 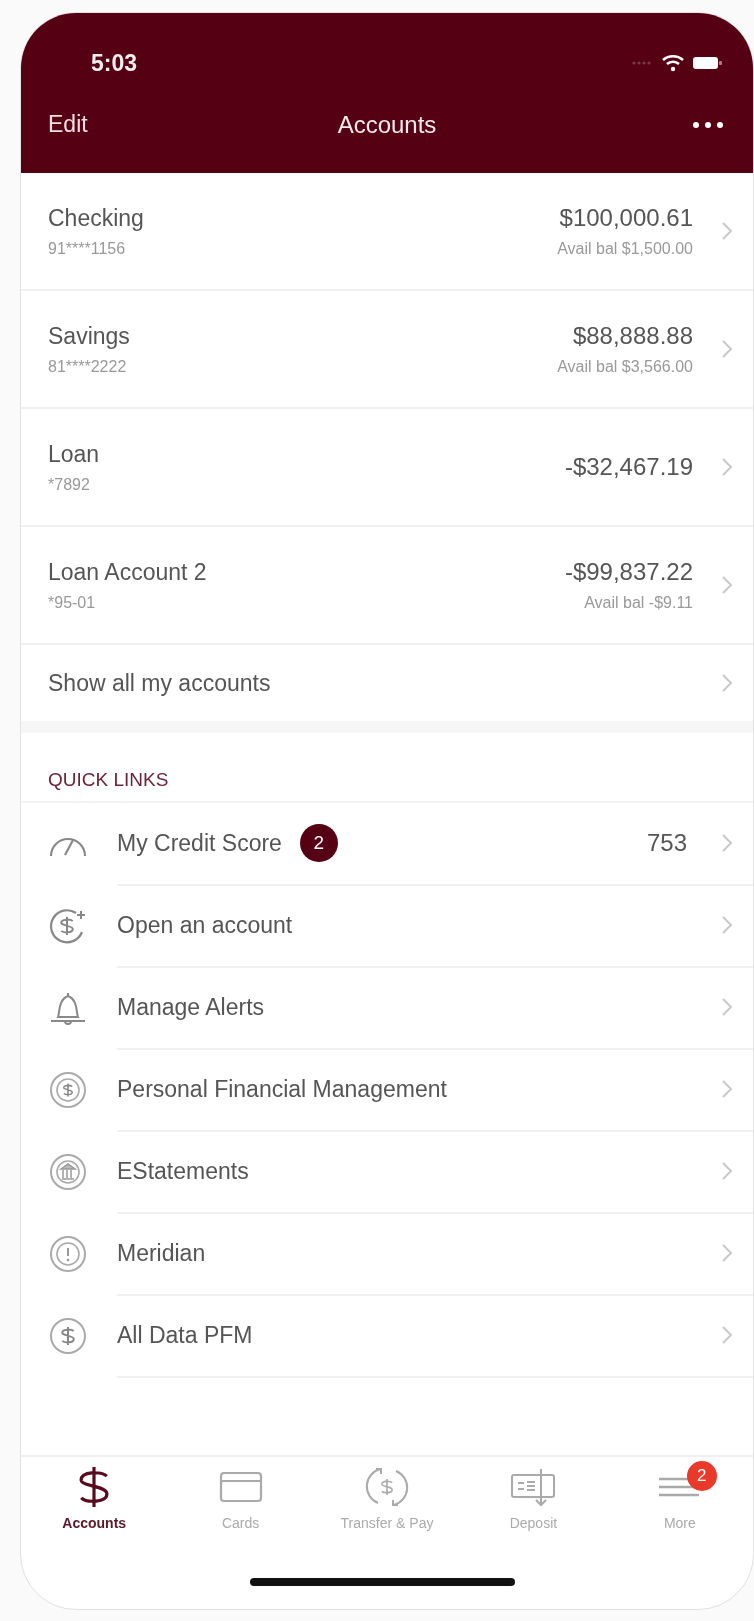 I want to click on quick-link-label: All Data PFM, so click(x=185, y=1335).